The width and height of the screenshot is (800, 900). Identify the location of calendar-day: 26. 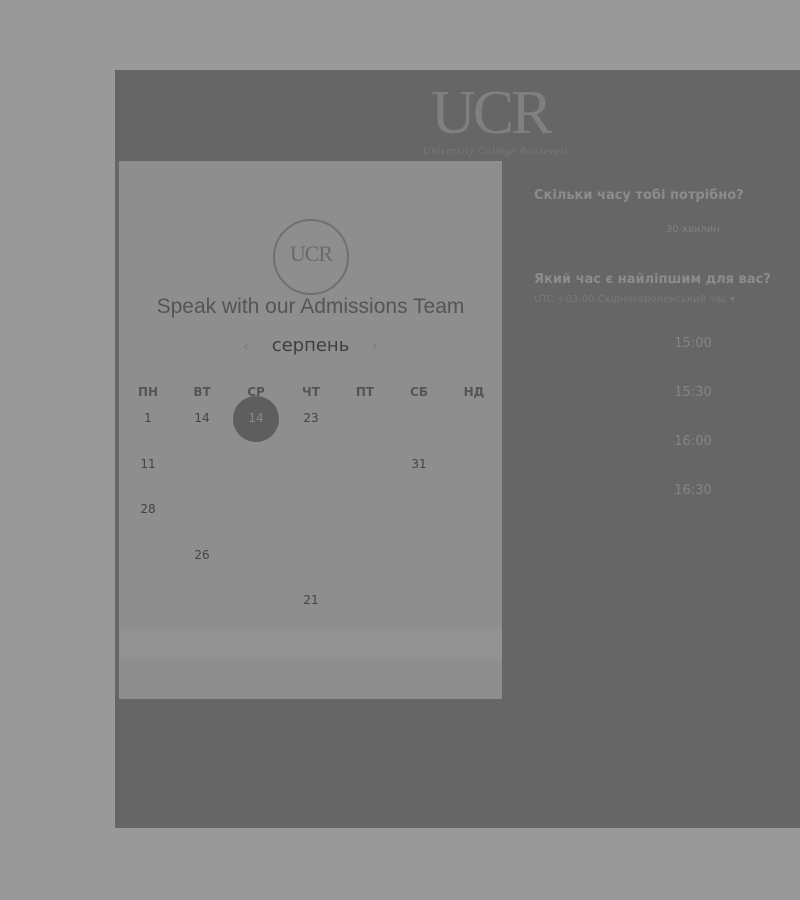
(202, 555).